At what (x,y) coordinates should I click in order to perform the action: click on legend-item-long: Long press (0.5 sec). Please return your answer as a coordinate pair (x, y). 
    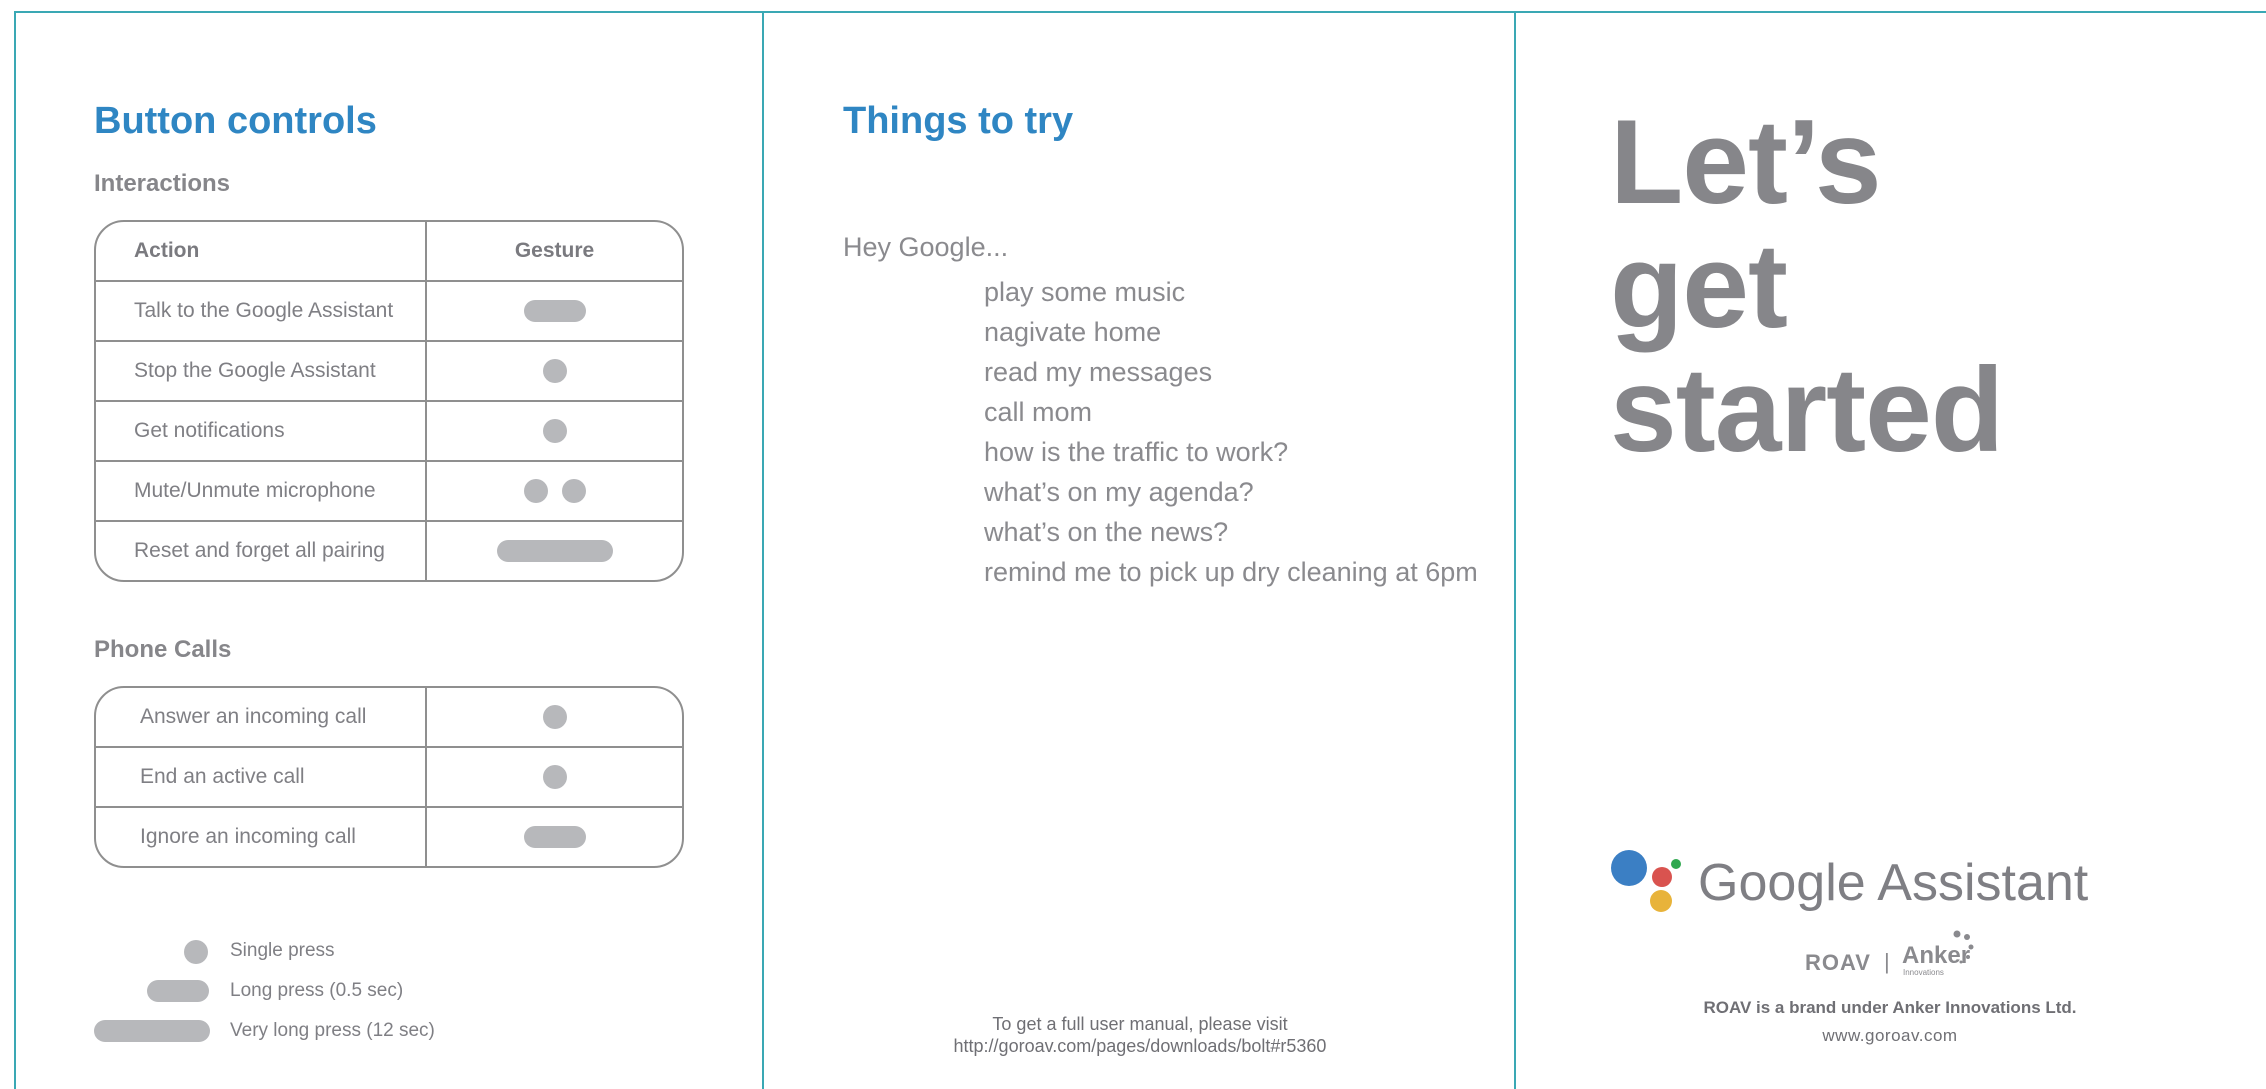
    Looking at the image, I should click on (294, 992).